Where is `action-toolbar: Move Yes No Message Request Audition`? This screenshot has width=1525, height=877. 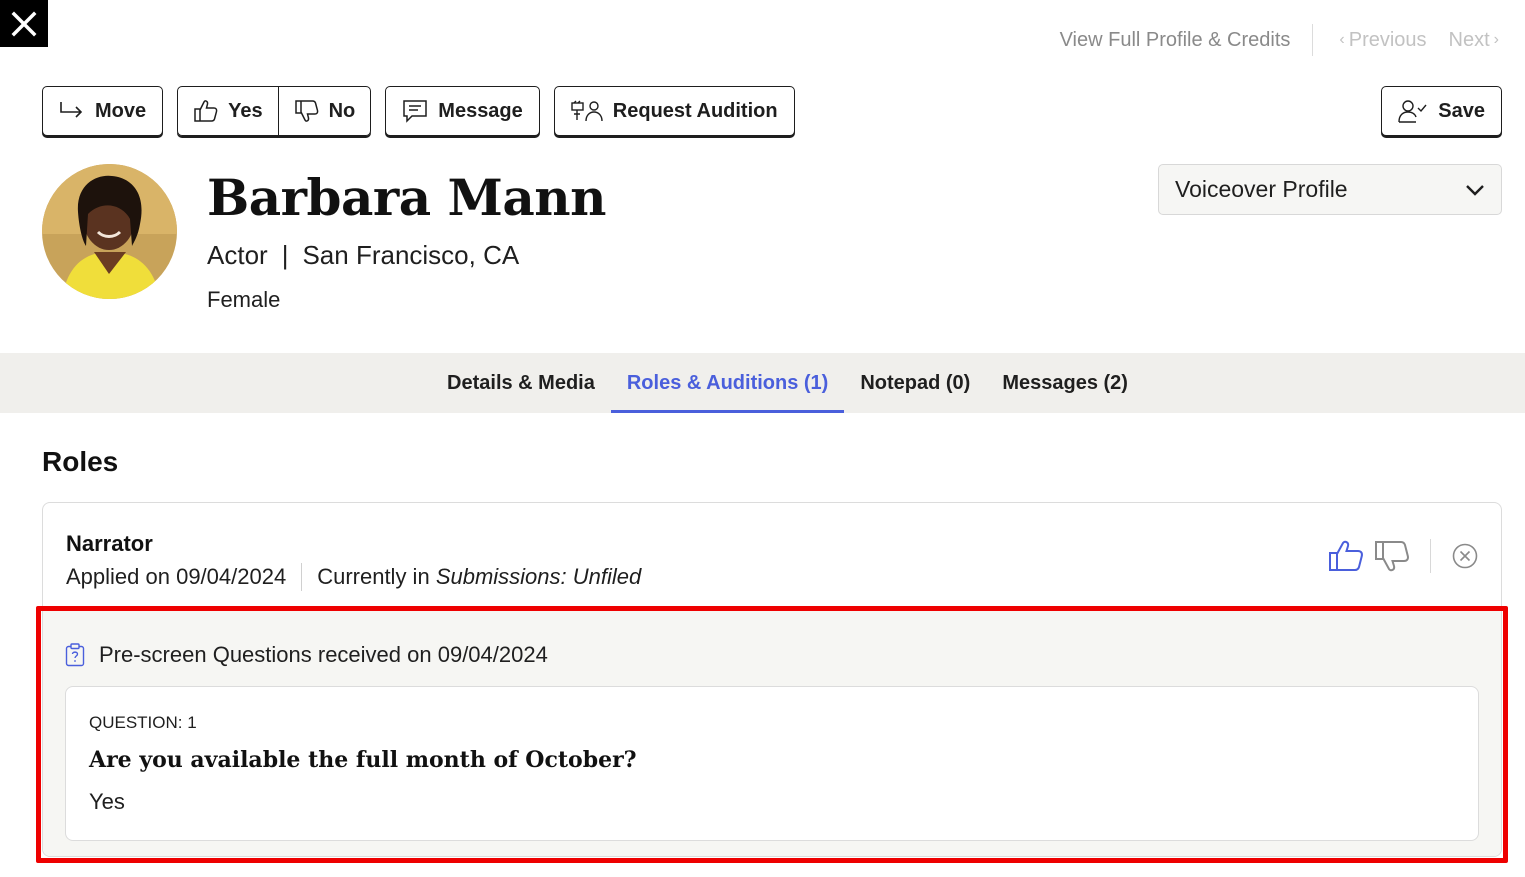
action-toolbar: Move Yes No Message Request Audition is located at coordinates (418, 111).